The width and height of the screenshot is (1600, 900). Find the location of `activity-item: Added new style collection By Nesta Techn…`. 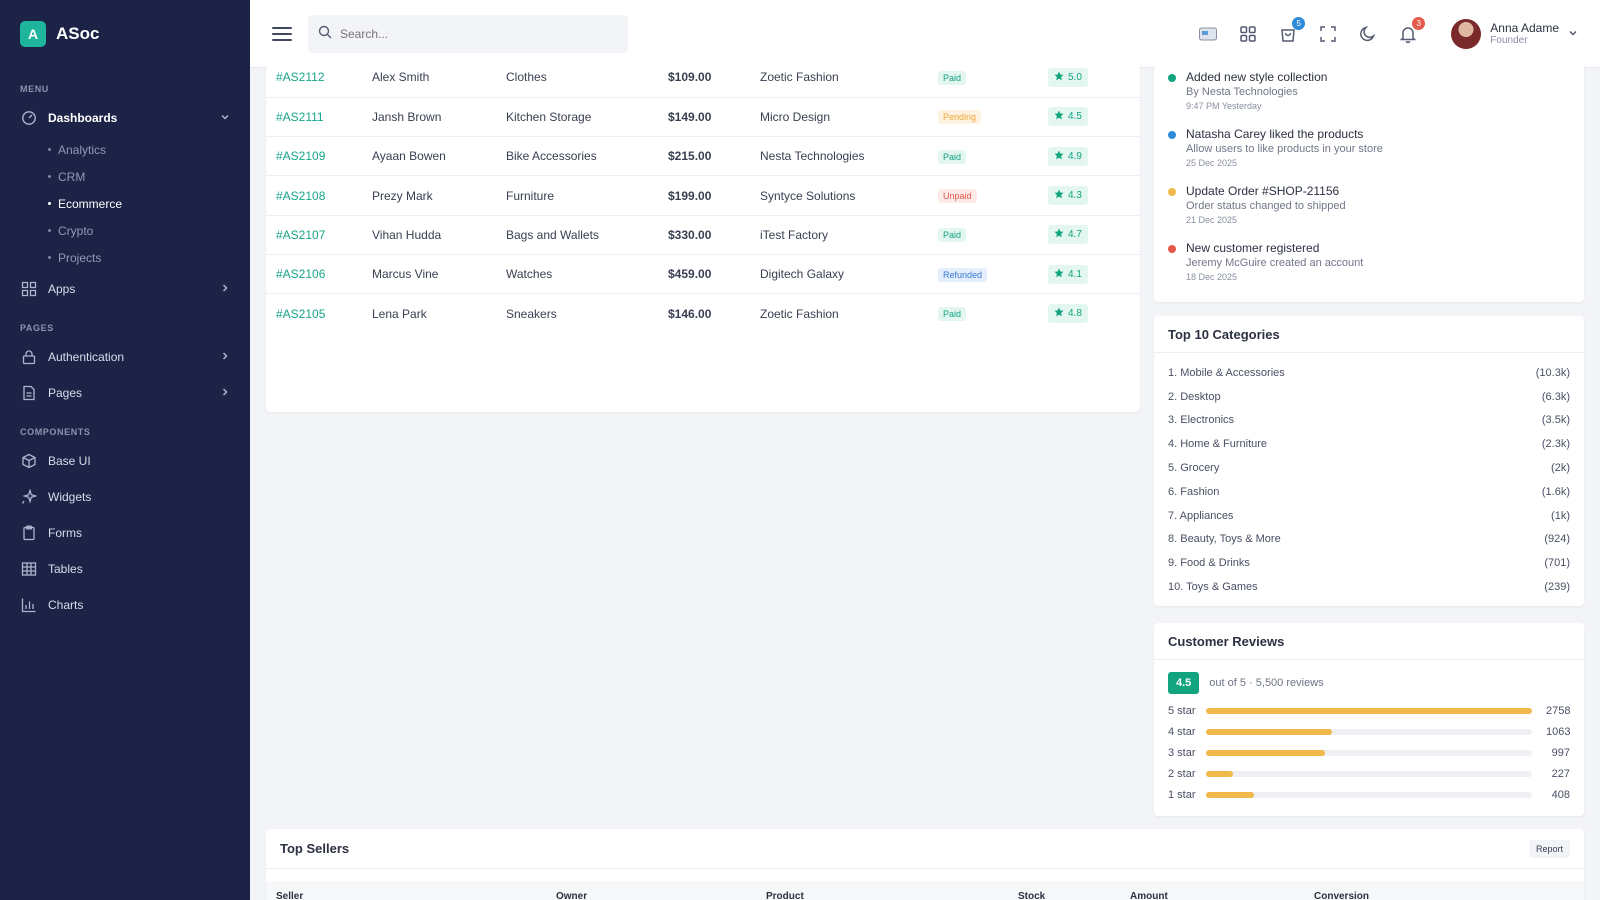

activity-item: Added new style collection By Nesta Techn… is located at coordinates (1247, 90).